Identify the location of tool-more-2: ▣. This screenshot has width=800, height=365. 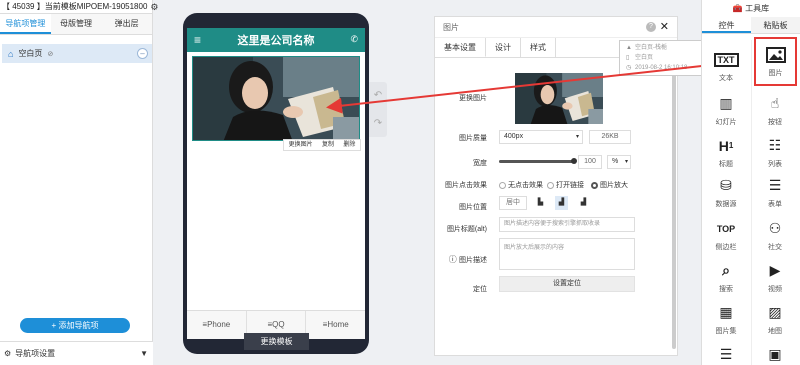
(775, 354).